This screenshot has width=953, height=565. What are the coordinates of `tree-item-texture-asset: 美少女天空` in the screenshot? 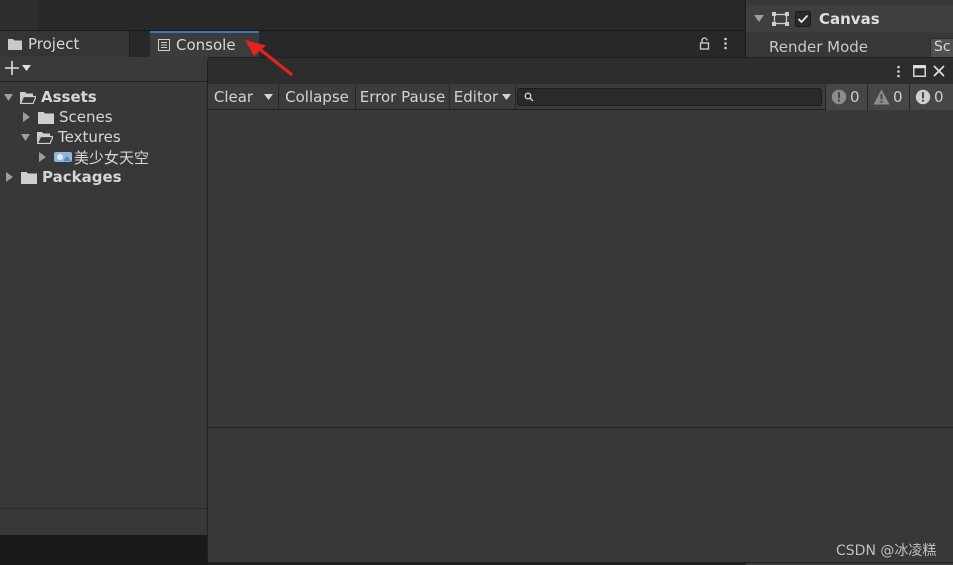 It's located at (74, 157).